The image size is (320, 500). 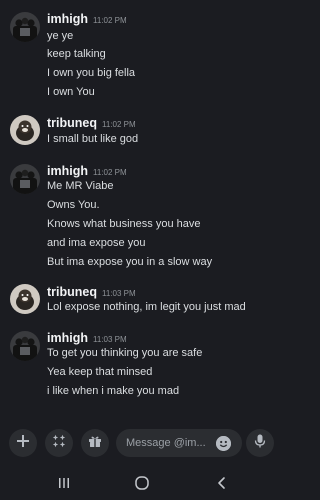 I want to click on message-text: i like when i make you mad, so click(x=113, y=391).